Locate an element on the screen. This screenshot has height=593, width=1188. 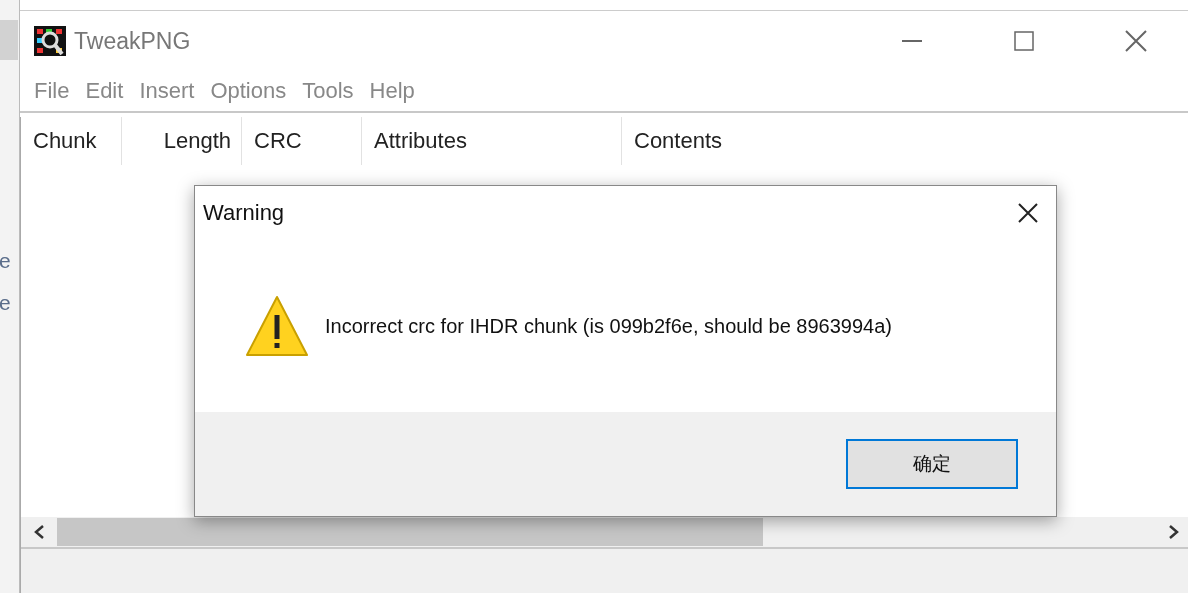
column-header: Chunk is located at coordinates (71, 141).